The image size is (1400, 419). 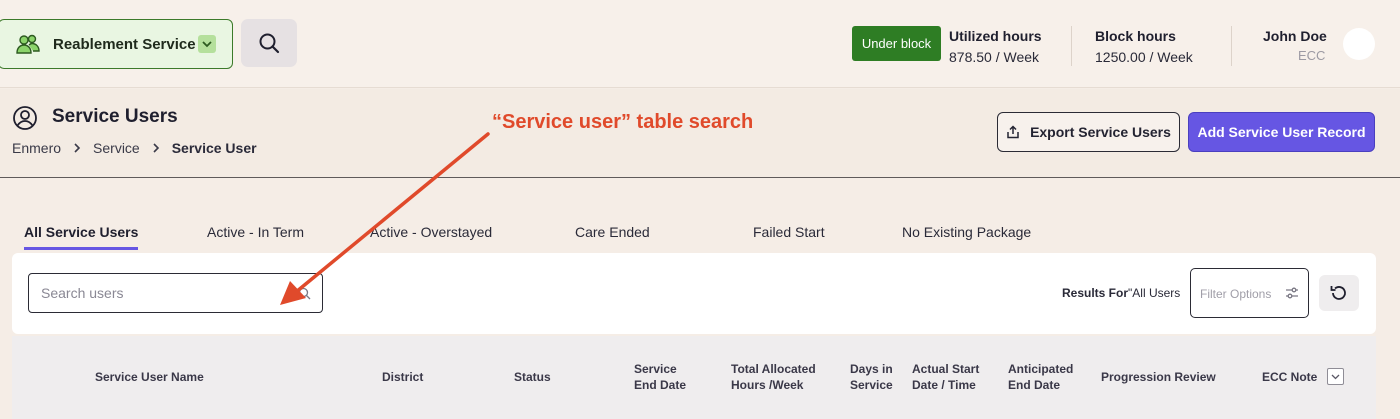 I want to click on tab-failed-start: Failed Start, so click(x=789, y=232).